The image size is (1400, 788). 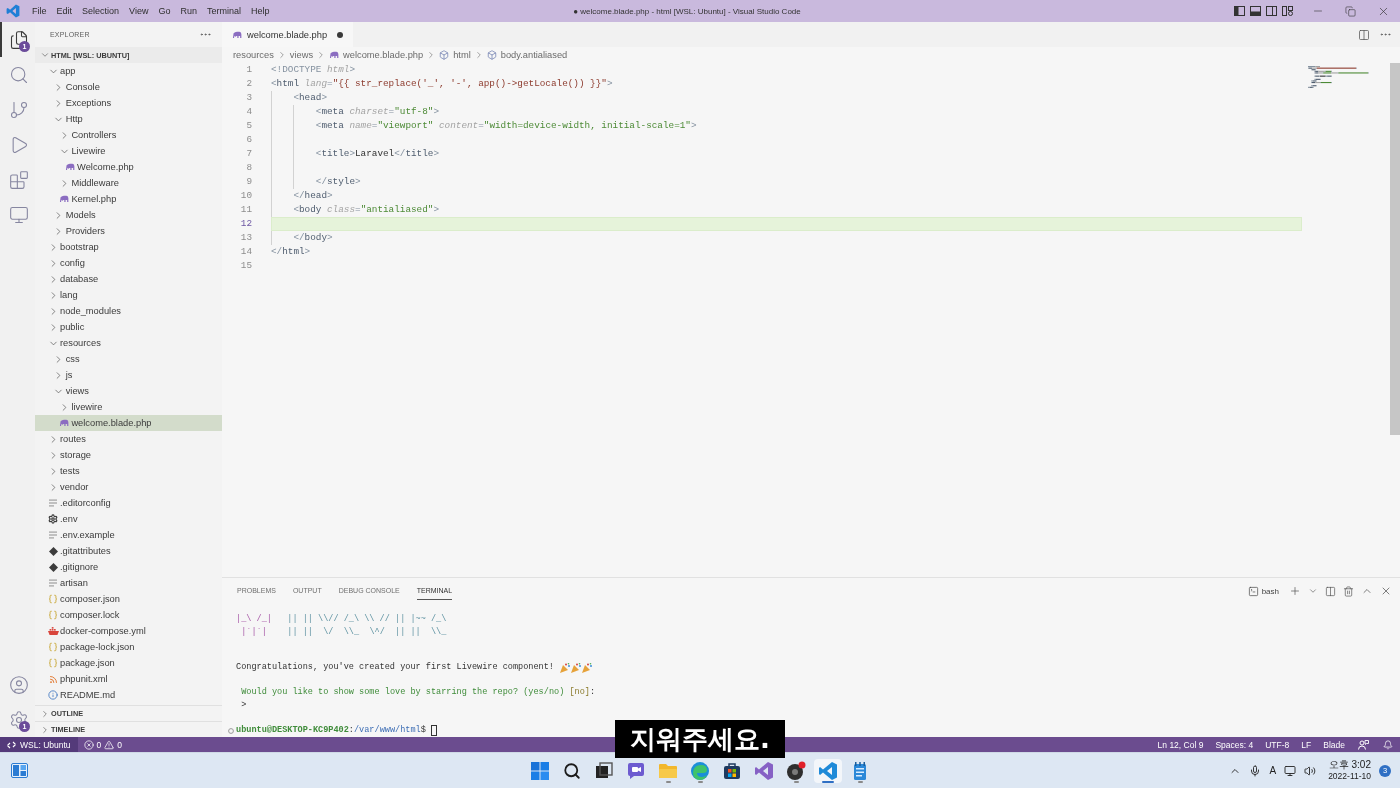 What do you see at coordinates (128, 167) in the screenshot?
I see `tree-item: Welcome.php` at bounding box center [128, 167].